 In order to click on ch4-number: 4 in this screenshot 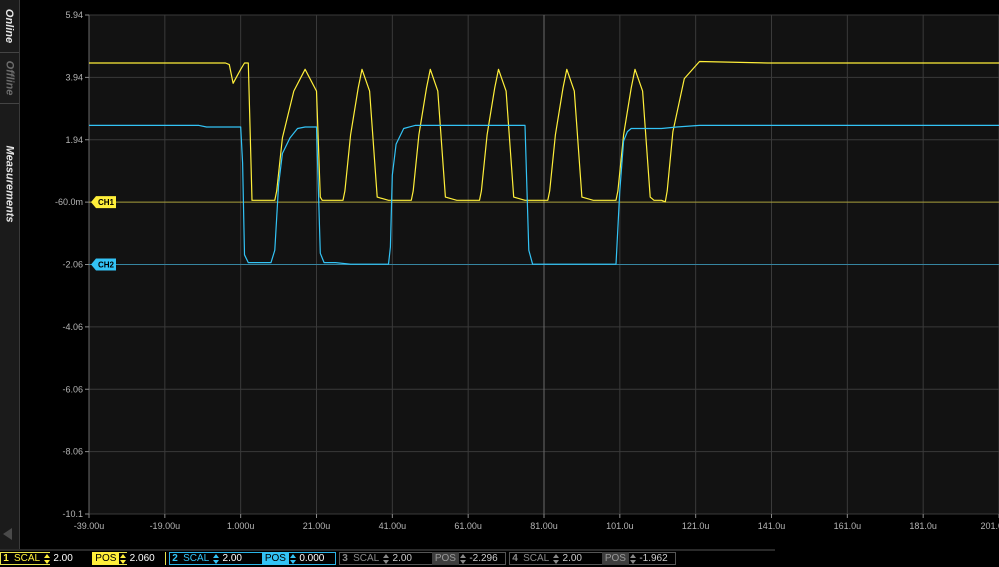, I will do `click(515, 558)`.